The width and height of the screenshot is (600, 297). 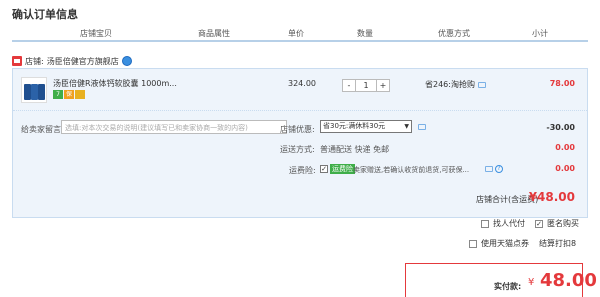 I want to click on quantity-stepper: - 1 +, so click(x=366, y=85).